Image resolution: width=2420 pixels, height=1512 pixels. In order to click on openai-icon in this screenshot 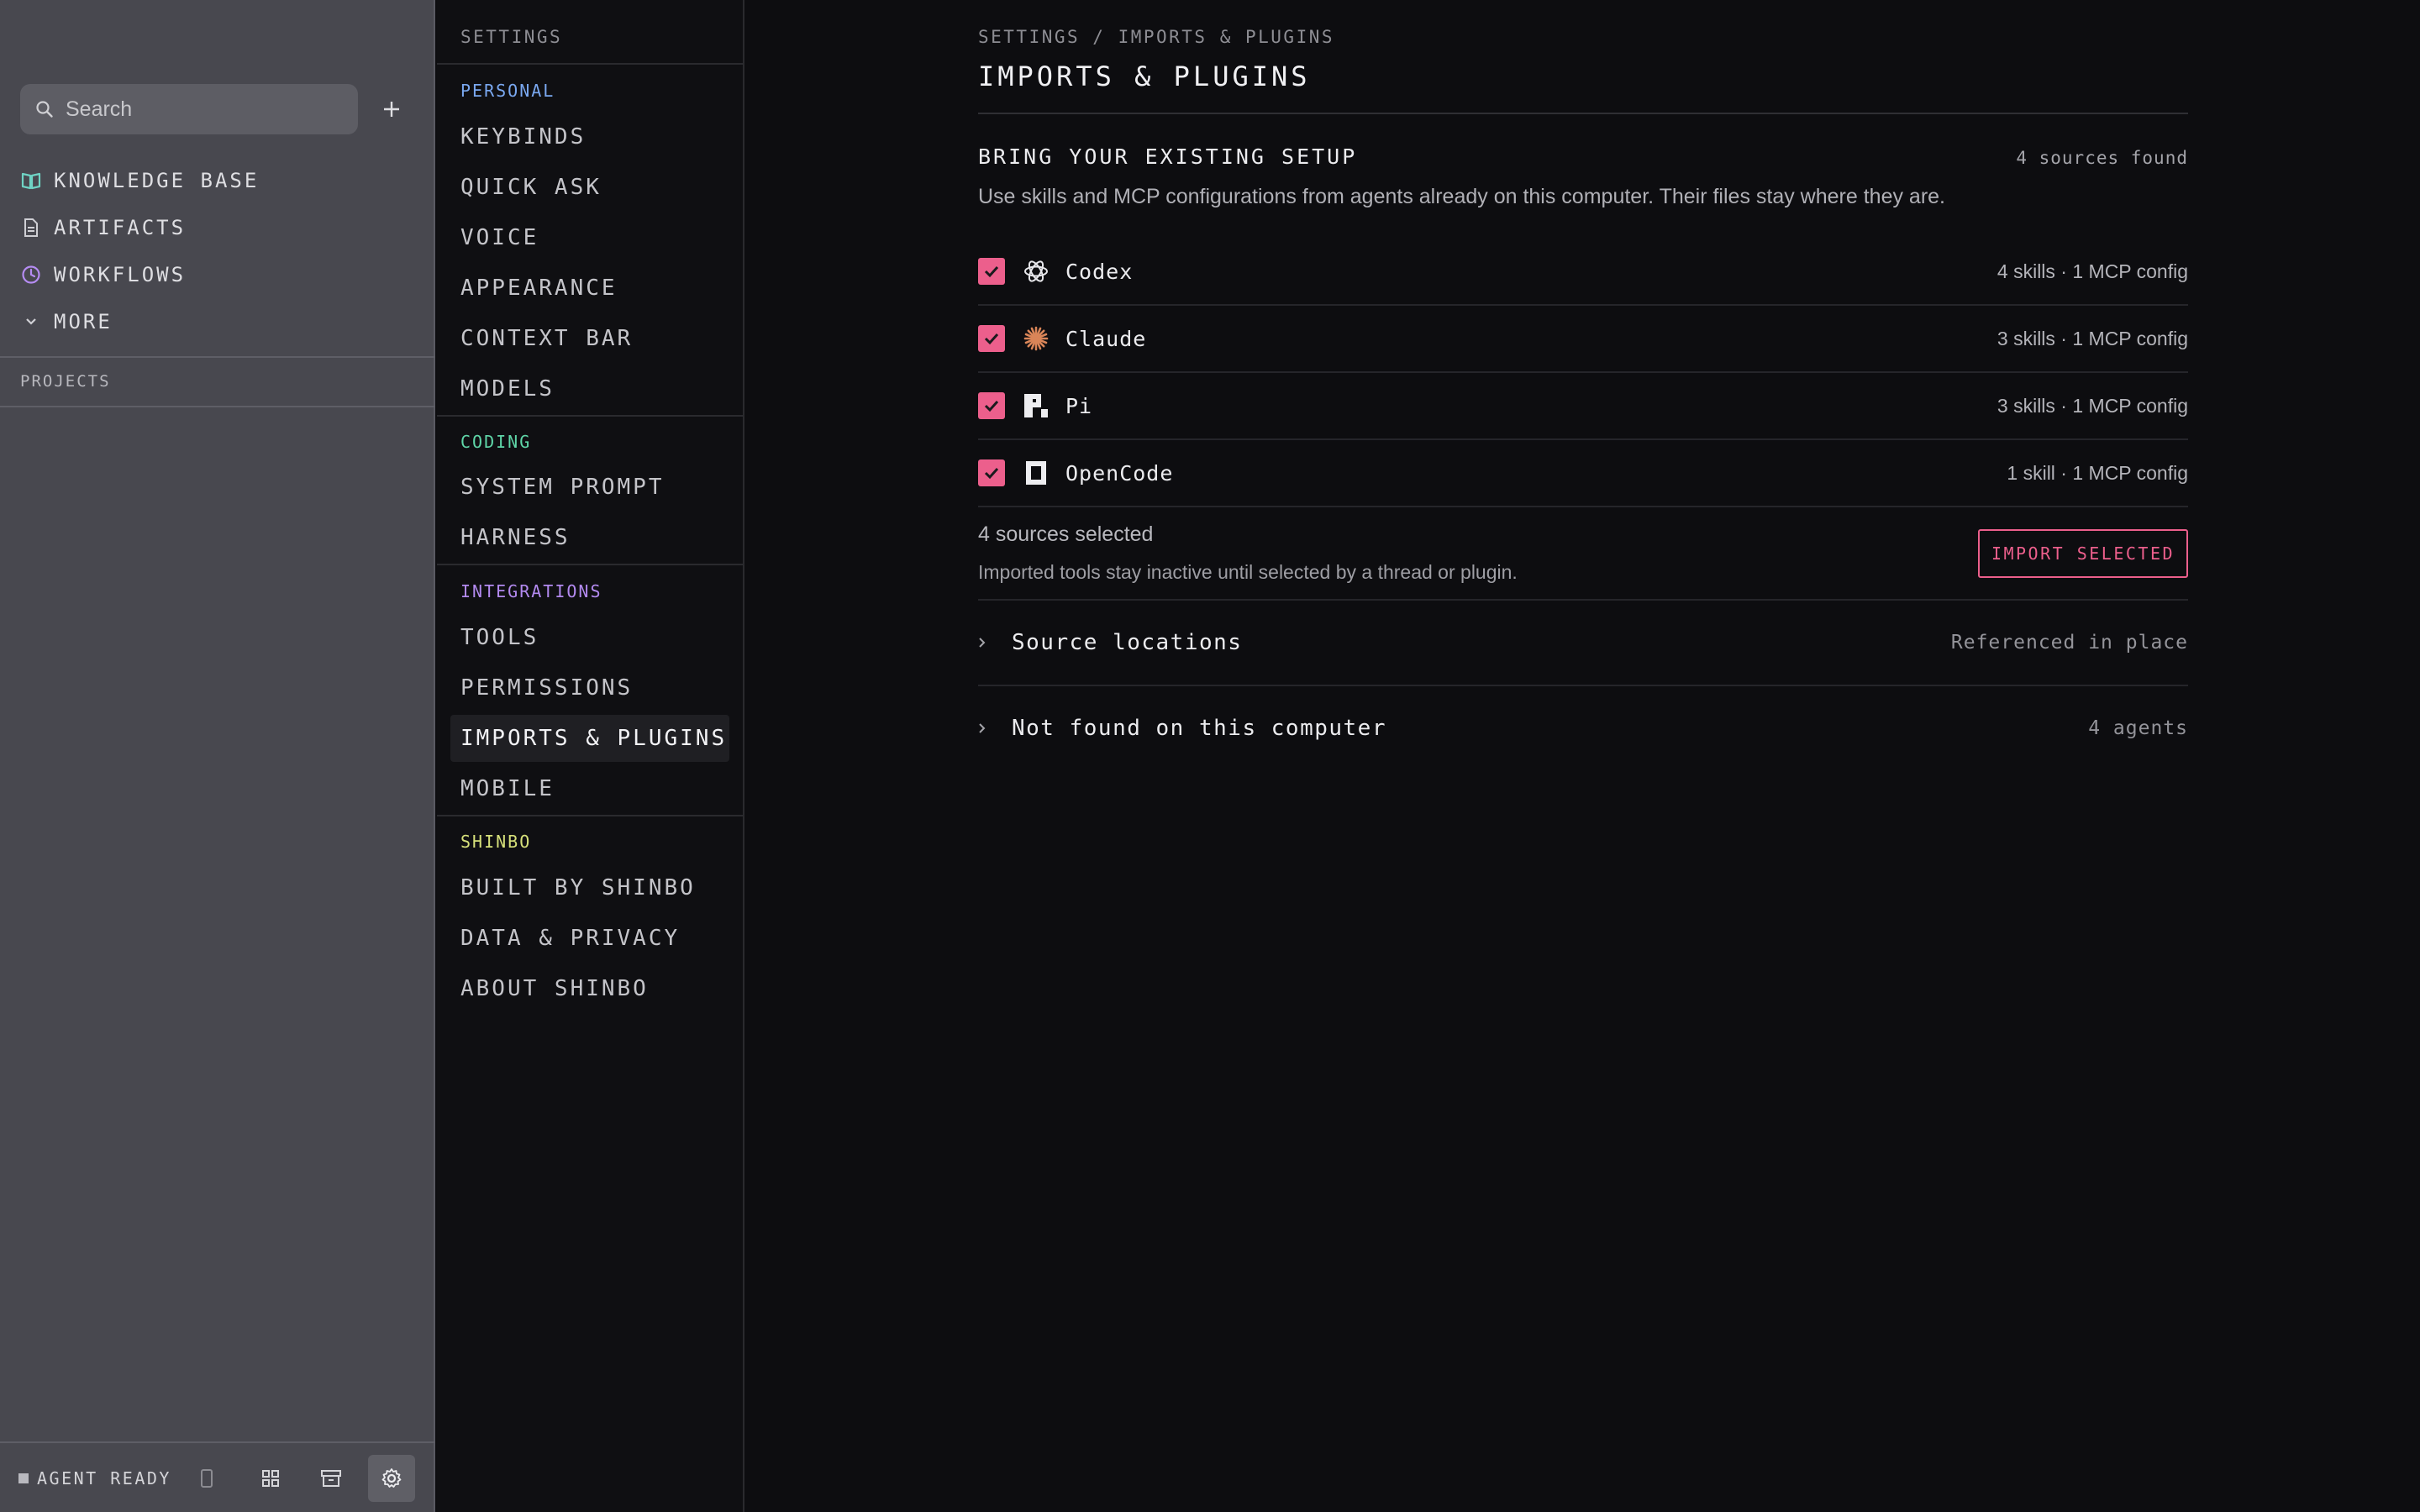, I will do `click(1036, 271)`.